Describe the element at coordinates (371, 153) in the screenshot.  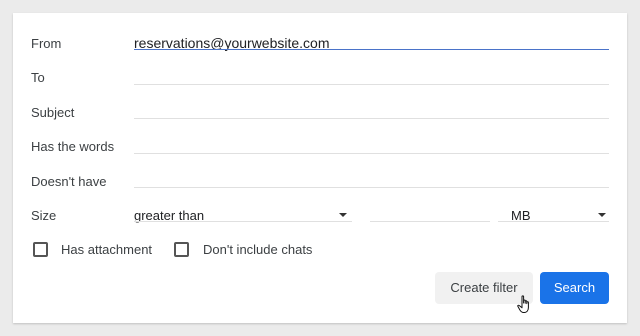
I see `has-words-input` at that location.